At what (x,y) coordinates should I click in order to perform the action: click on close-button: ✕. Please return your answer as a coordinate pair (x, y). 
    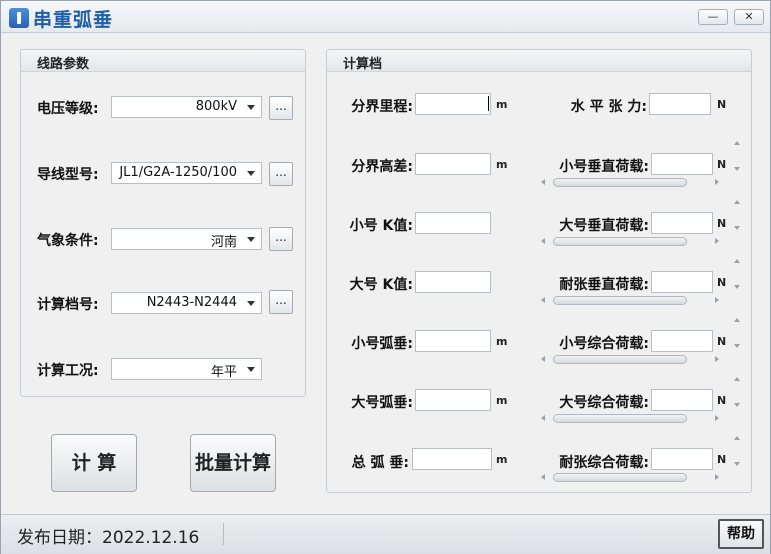
    Looking at the image, I should click on (749, 17).